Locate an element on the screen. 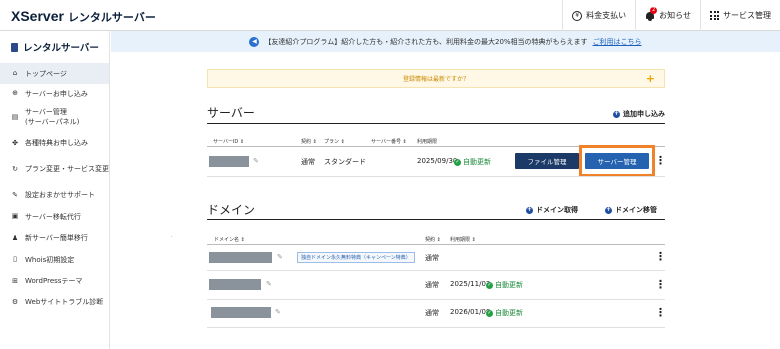 This screenshot has width=780, height=349. server-icon: ▤ is located at coordinates (15, 117).